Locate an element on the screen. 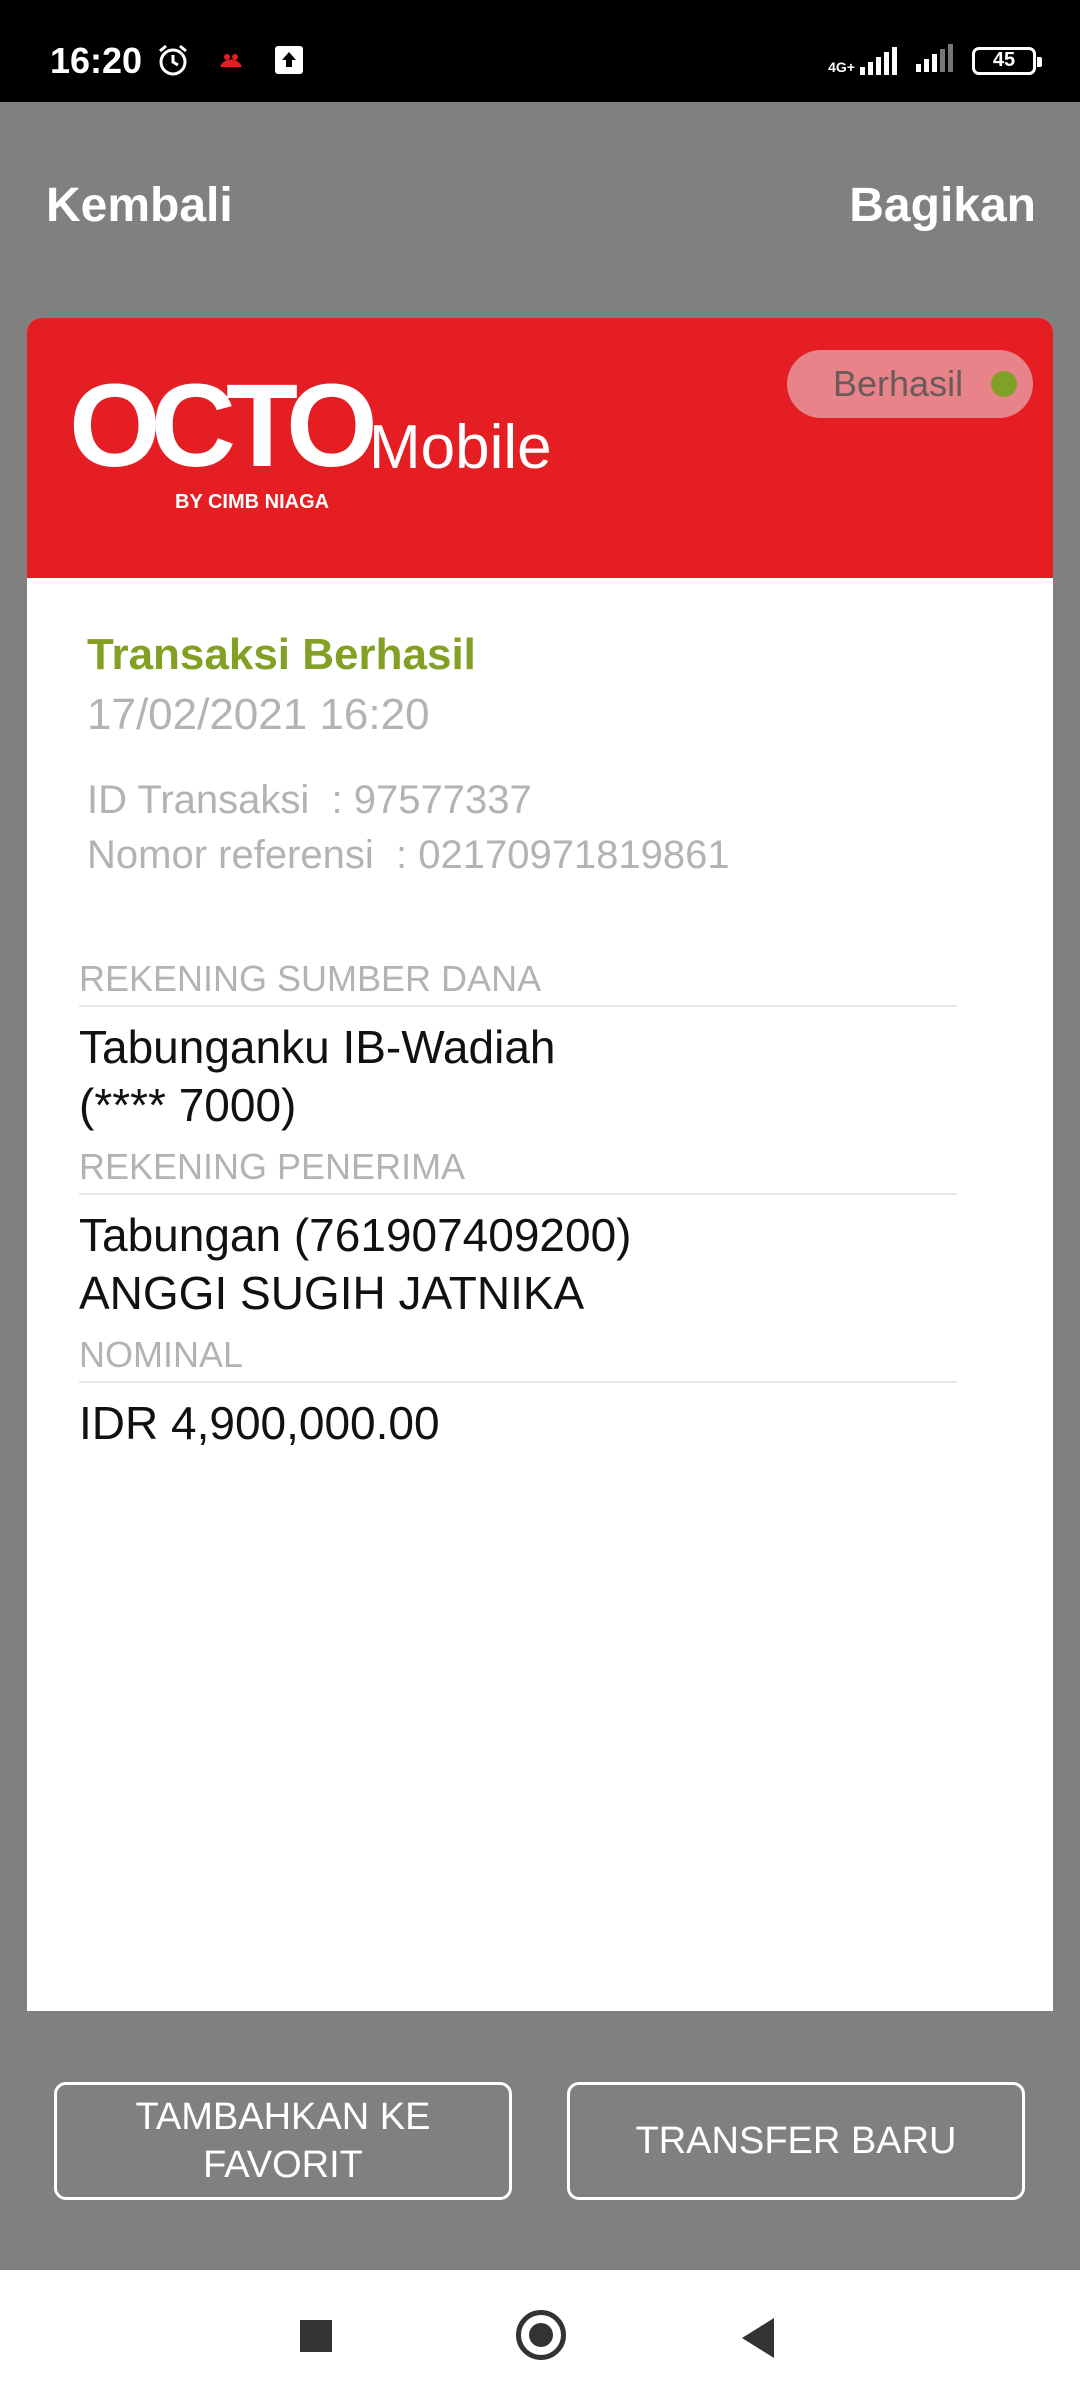 Image resolution: width=1080 pixels, height=2400 pixels. recipient-account-number: Tabungan (761907409200) is located at coordinates (355, 1235).